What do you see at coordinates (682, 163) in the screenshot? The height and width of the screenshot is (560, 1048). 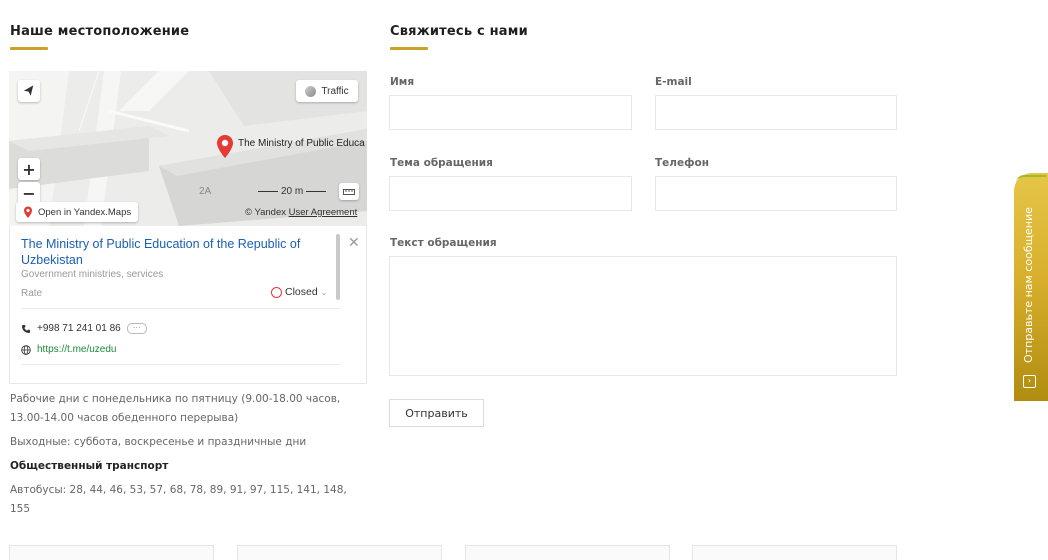 I see `phone-label: Телефон` at bounding box center [682, 163].